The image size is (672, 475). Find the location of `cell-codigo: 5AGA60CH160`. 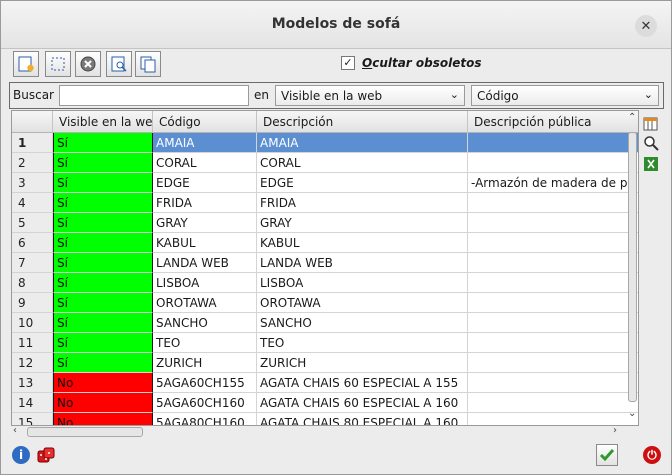

cell-codigo: 5AGA60CH160 is located at coordinates (205, 403).